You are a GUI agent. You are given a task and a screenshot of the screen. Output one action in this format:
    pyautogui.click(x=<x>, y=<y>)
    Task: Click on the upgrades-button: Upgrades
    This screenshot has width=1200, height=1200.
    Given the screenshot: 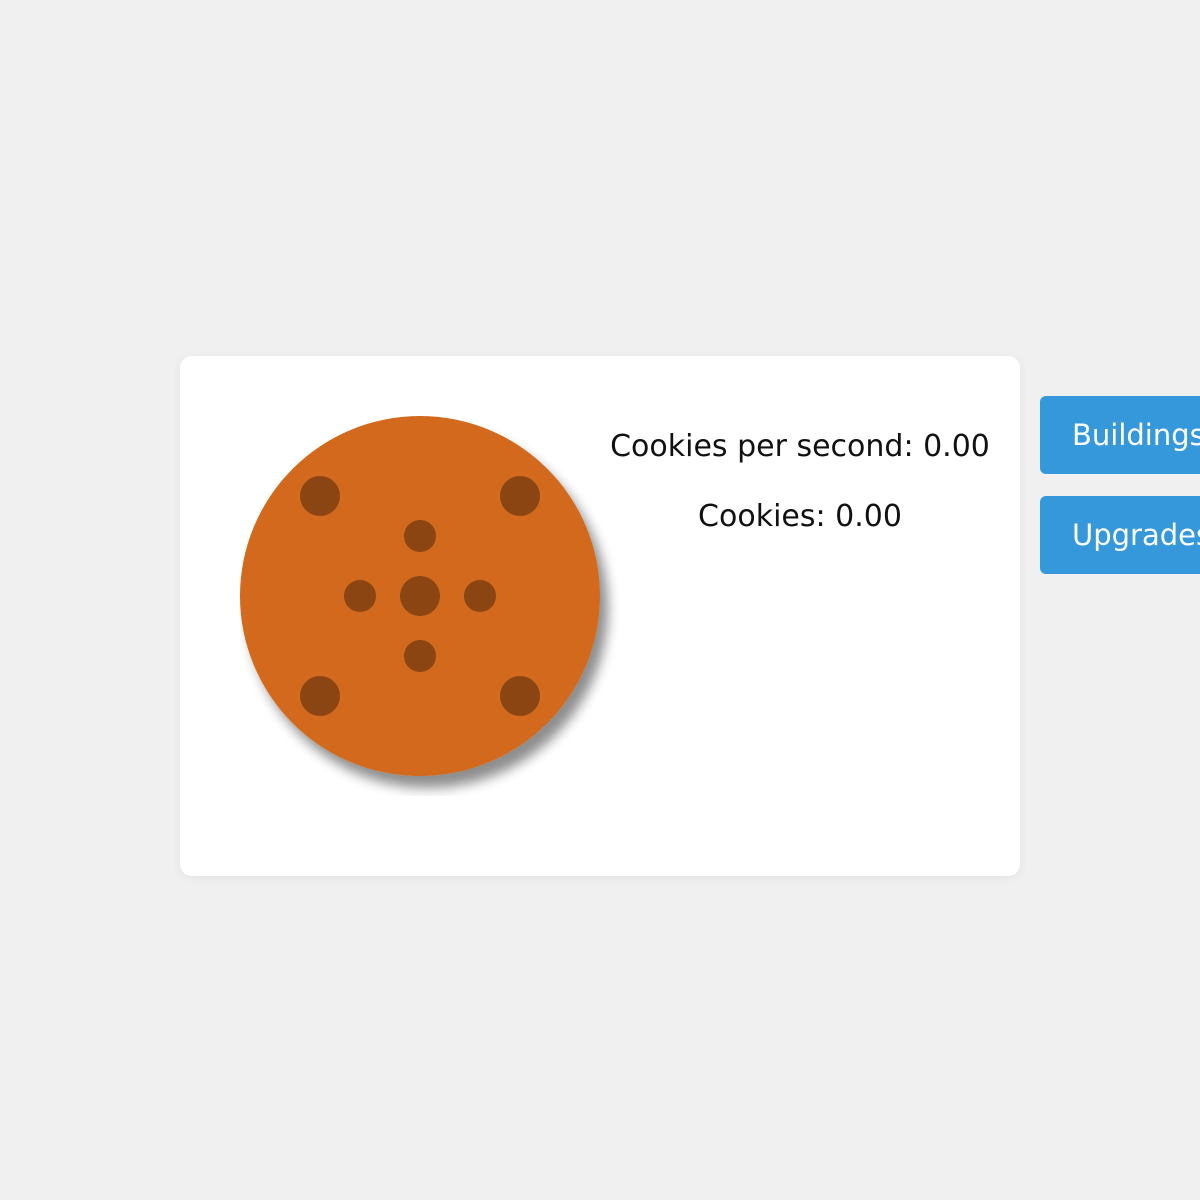 What is the action you would take?
    pyautogui.click(x=1120, y=535)
    